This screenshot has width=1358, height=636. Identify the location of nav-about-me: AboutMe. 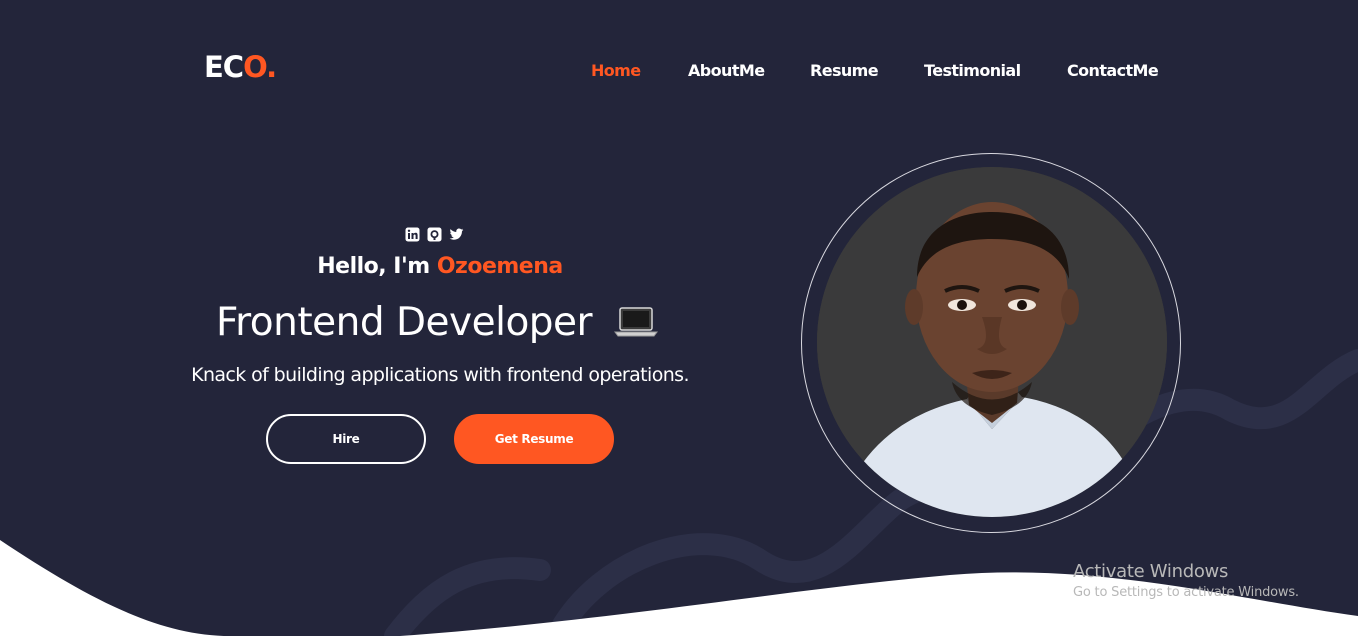
(726, 70).